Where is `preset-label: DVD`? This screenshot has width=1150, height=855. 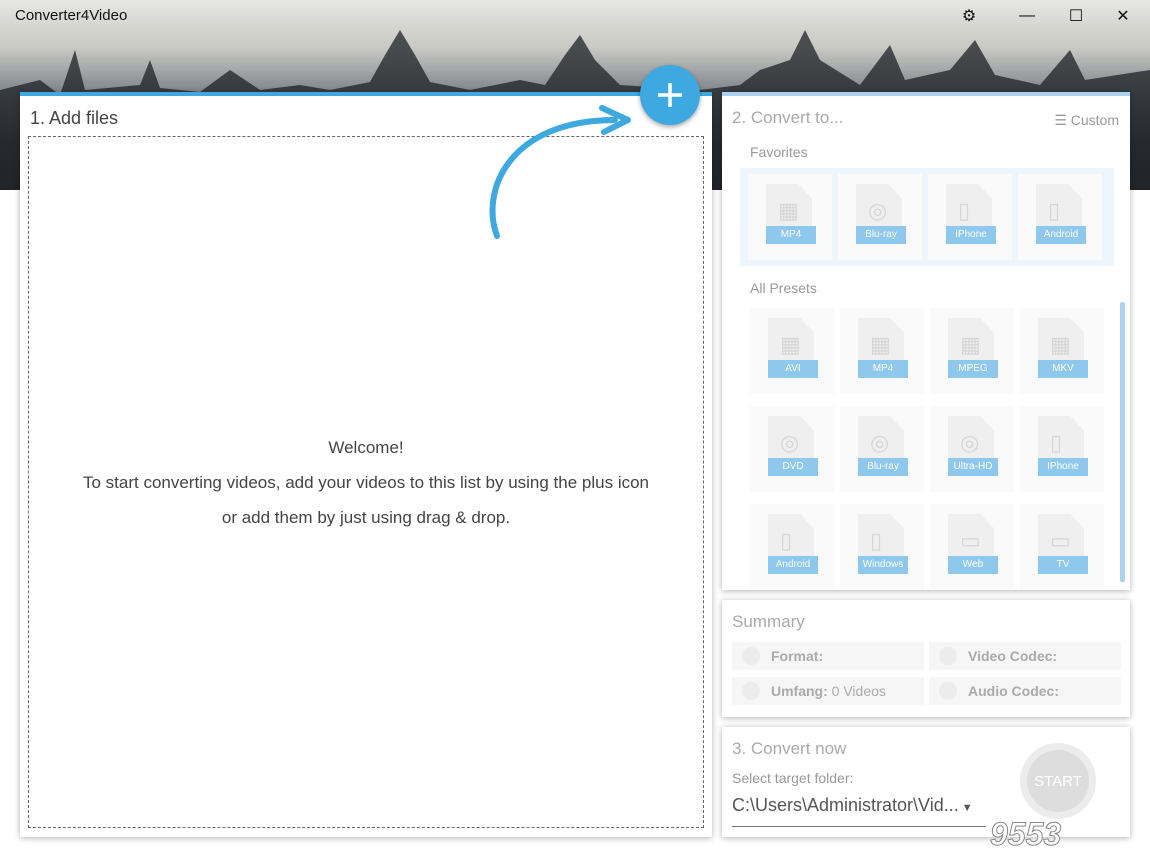
preset-label: DVD is located at coordinates (793, 467).